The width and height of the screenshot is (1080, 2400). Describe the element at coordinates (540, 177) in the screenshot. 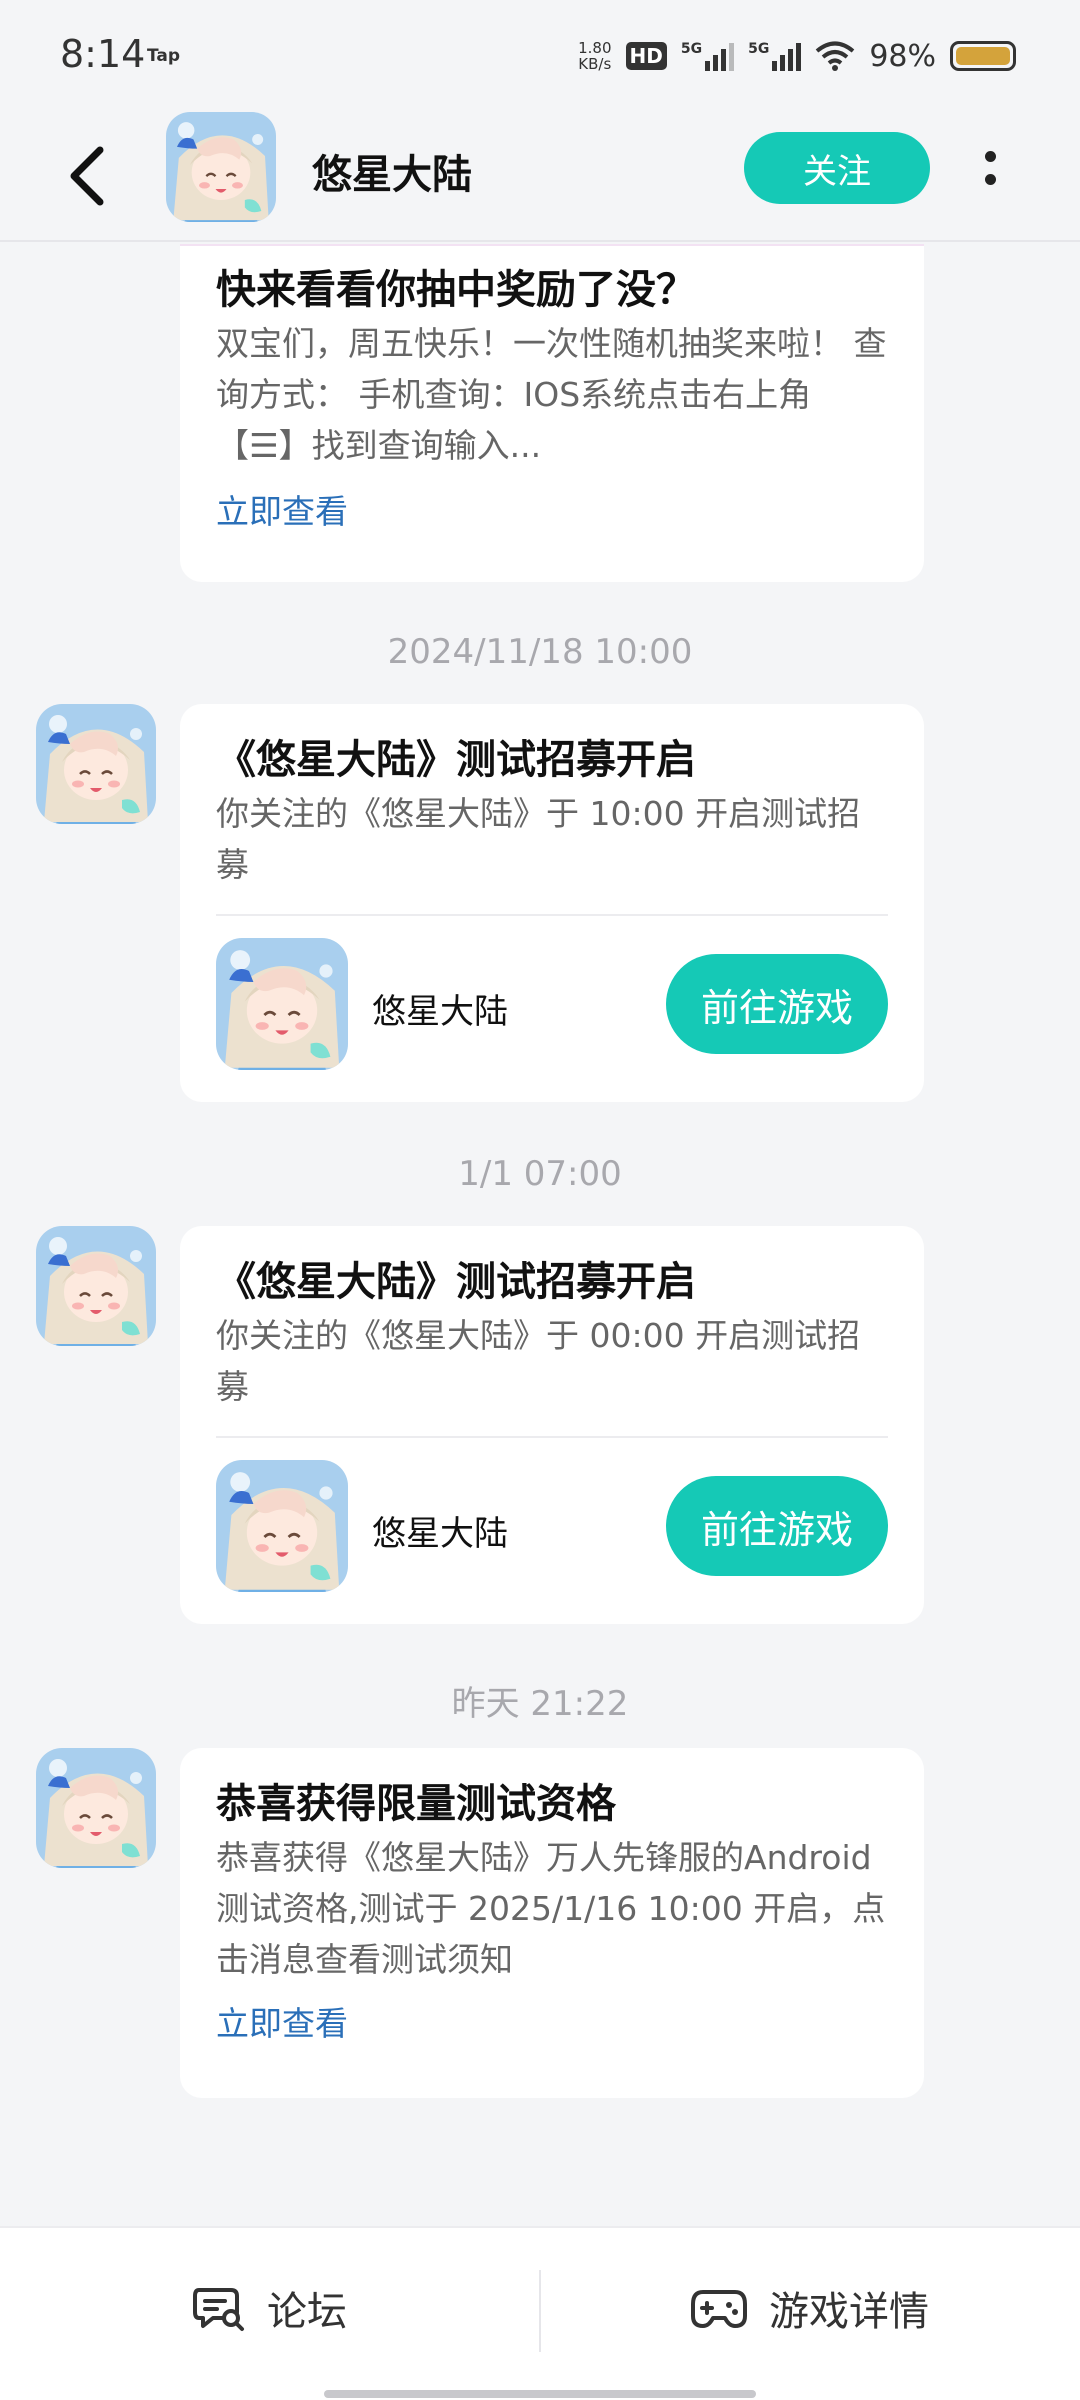

I see `chat-header: 悠星大陆 关注` at that location.